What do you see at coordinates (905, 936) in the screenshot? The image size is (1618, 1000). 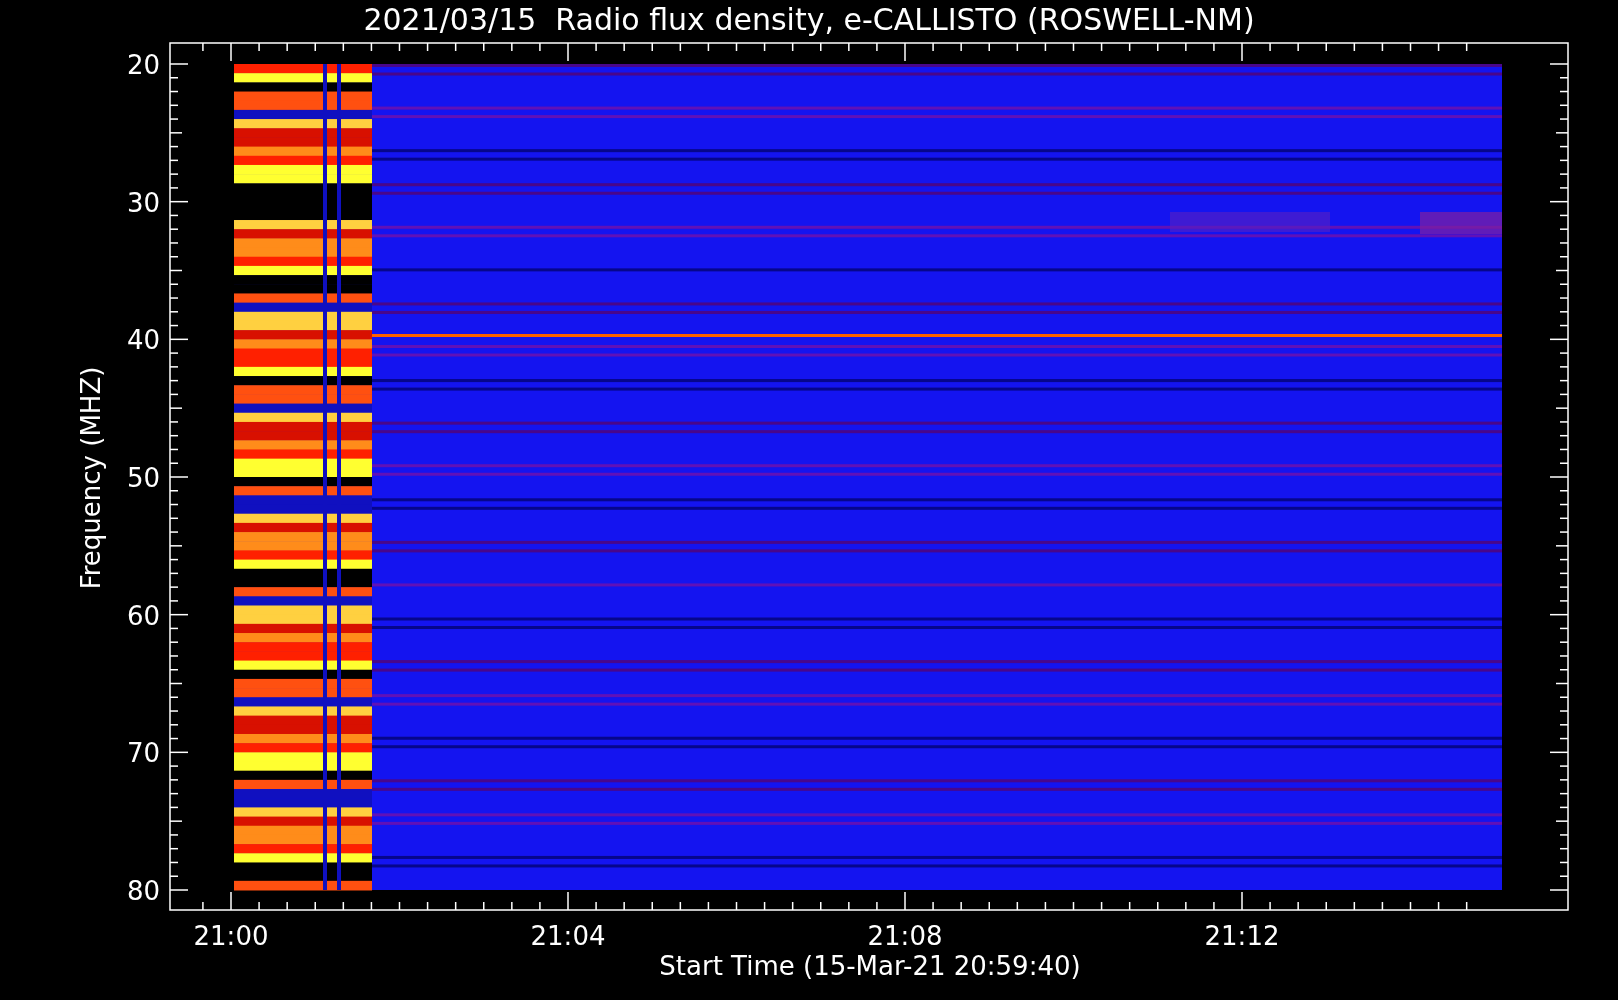 I see `x-tick-label: 21:08` at bounding box center [905, 936].